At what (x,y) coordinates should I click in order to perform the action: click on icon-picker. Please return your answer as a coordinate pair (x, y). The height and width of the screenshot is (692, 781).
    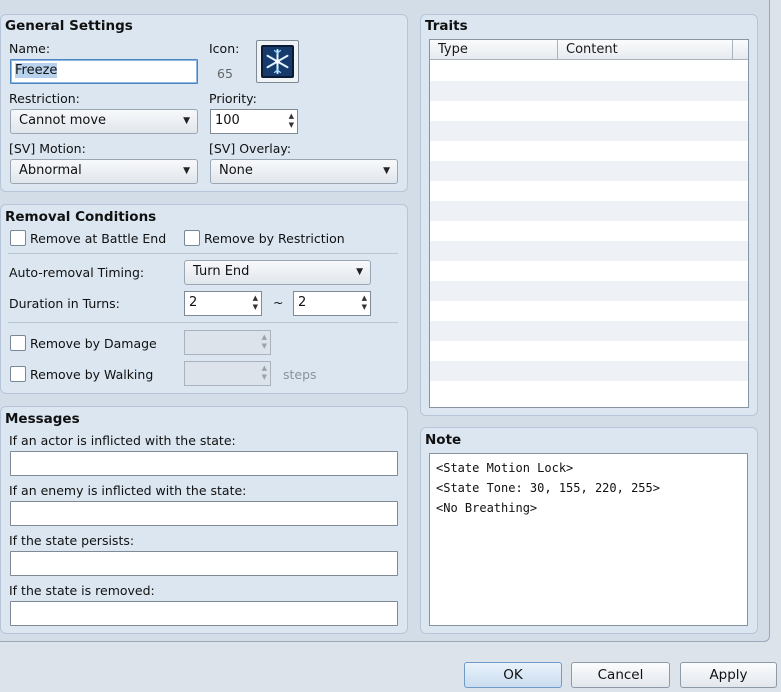
    Looking at the image, I should click on (277, 61).